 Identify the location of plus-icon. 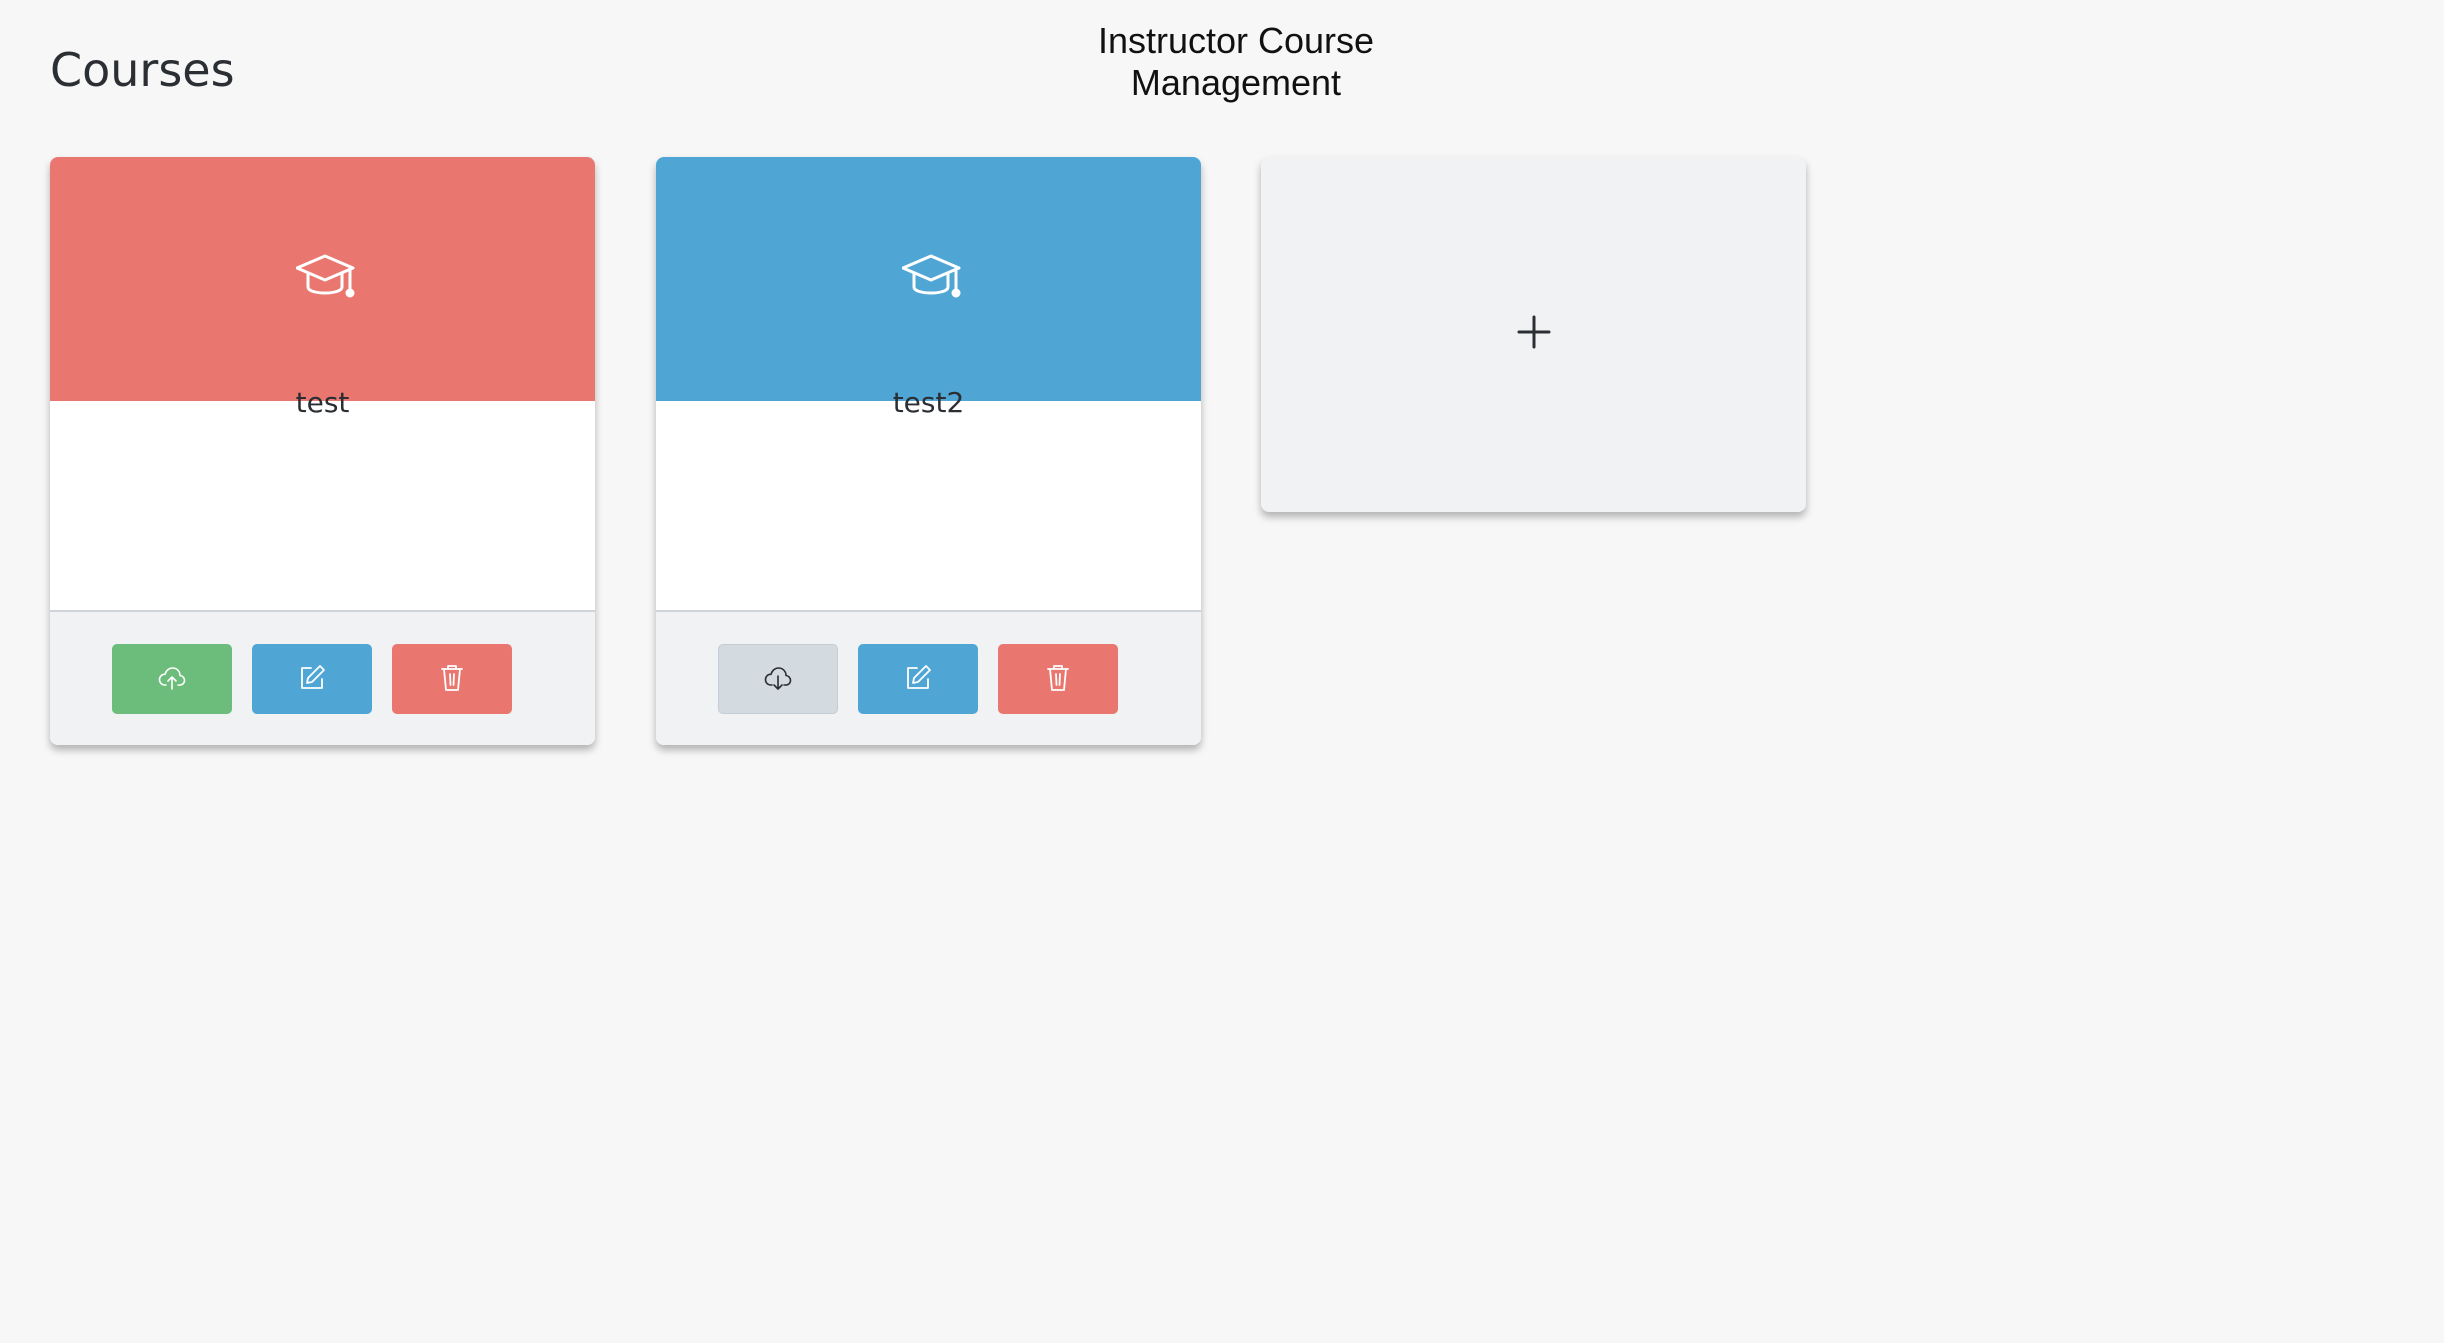
(1534, 334).